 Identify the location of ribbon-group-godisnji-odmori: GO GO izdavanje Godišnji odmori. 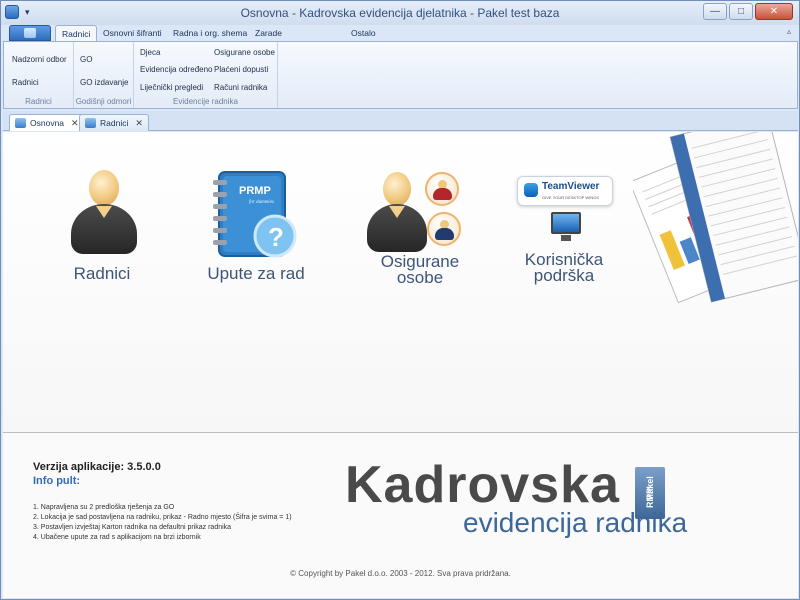
(104, 75).